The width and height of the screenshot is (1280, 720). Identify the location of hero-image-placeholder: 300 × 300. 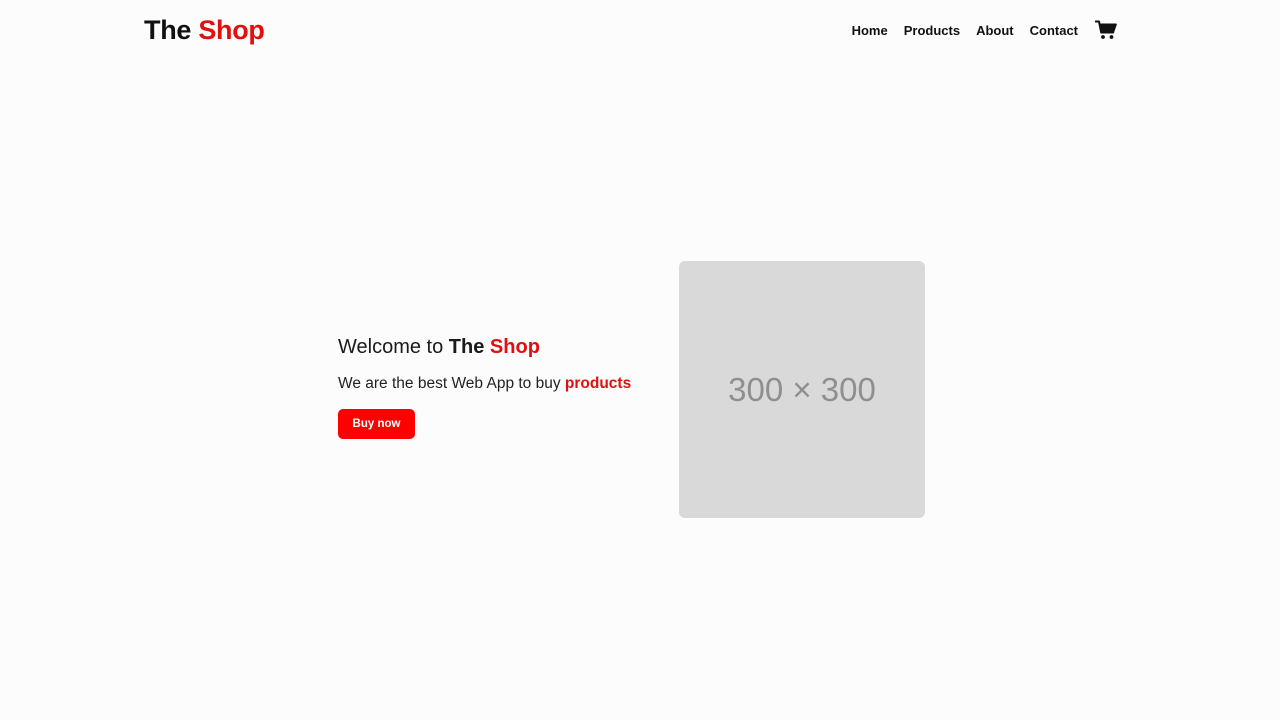
(802, 389).